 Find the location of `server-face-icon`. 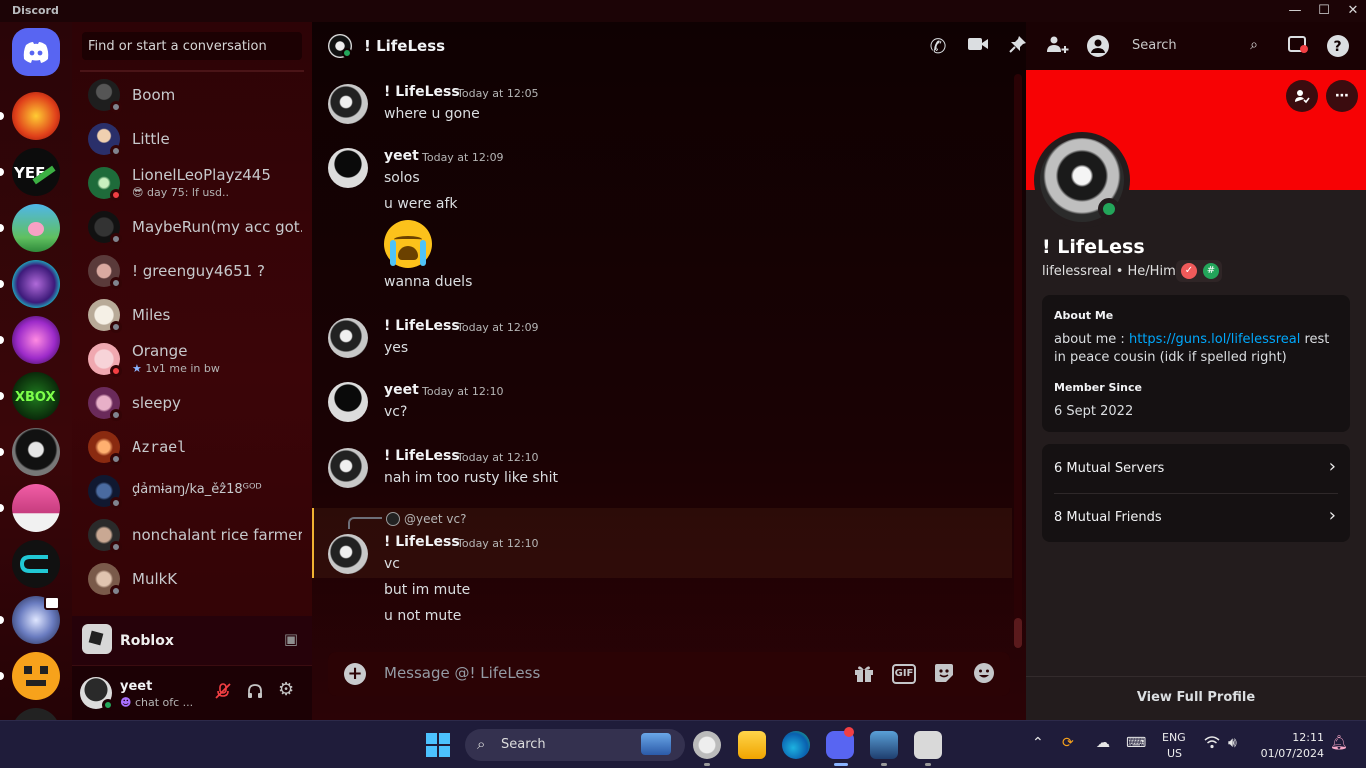

server-face-icon is located at coordinates (36, 676).